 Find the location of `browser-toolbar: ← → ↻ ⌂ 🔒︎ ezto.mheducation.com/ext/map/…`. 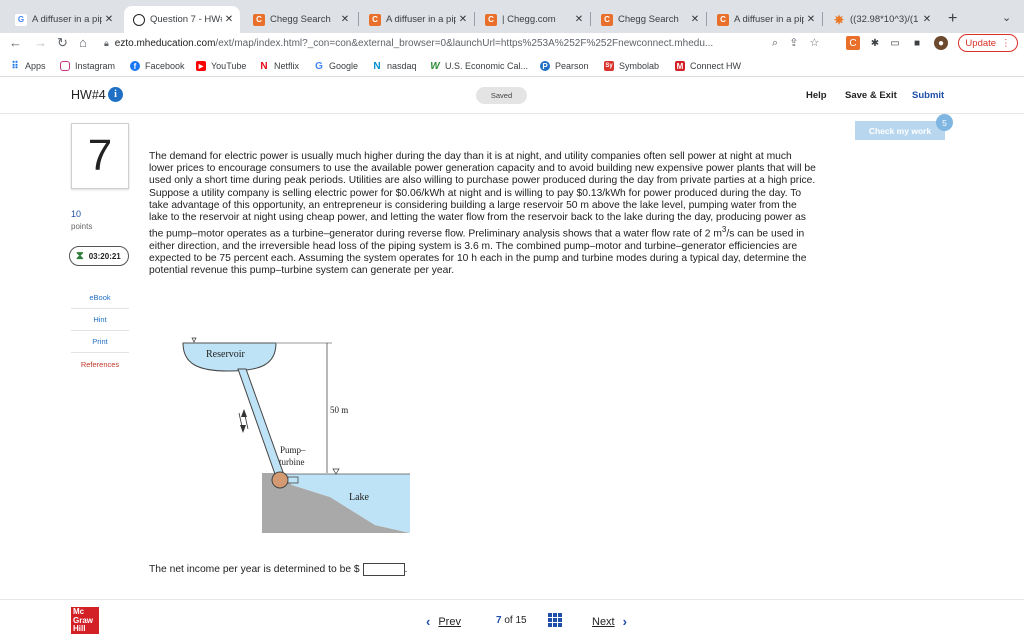

browser-toolbar: ← → ↻ ⌂ 🔒︎ ezto.mheducation.com/ext/map/… is located at coordinates (512, 44).